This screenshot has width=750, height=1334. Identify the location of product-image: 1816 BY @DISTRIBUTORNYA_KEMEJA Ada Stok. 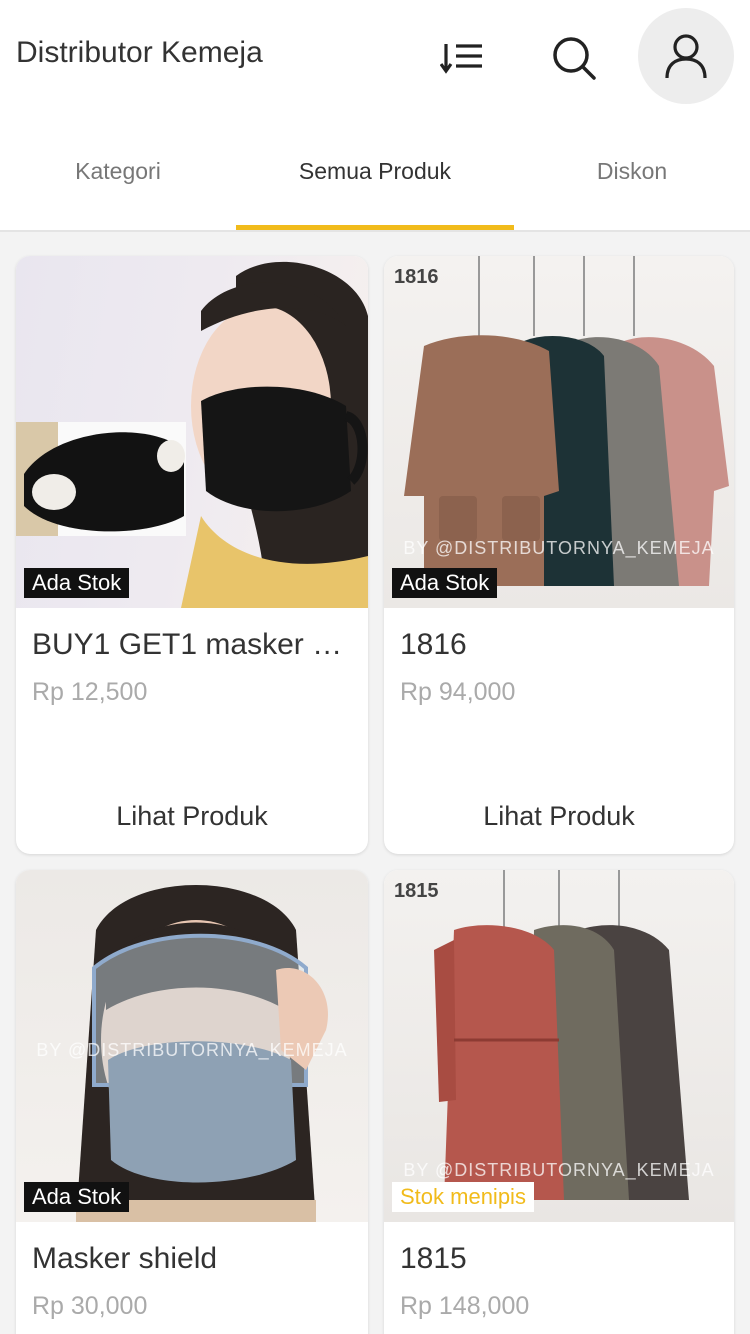
(559, 432).